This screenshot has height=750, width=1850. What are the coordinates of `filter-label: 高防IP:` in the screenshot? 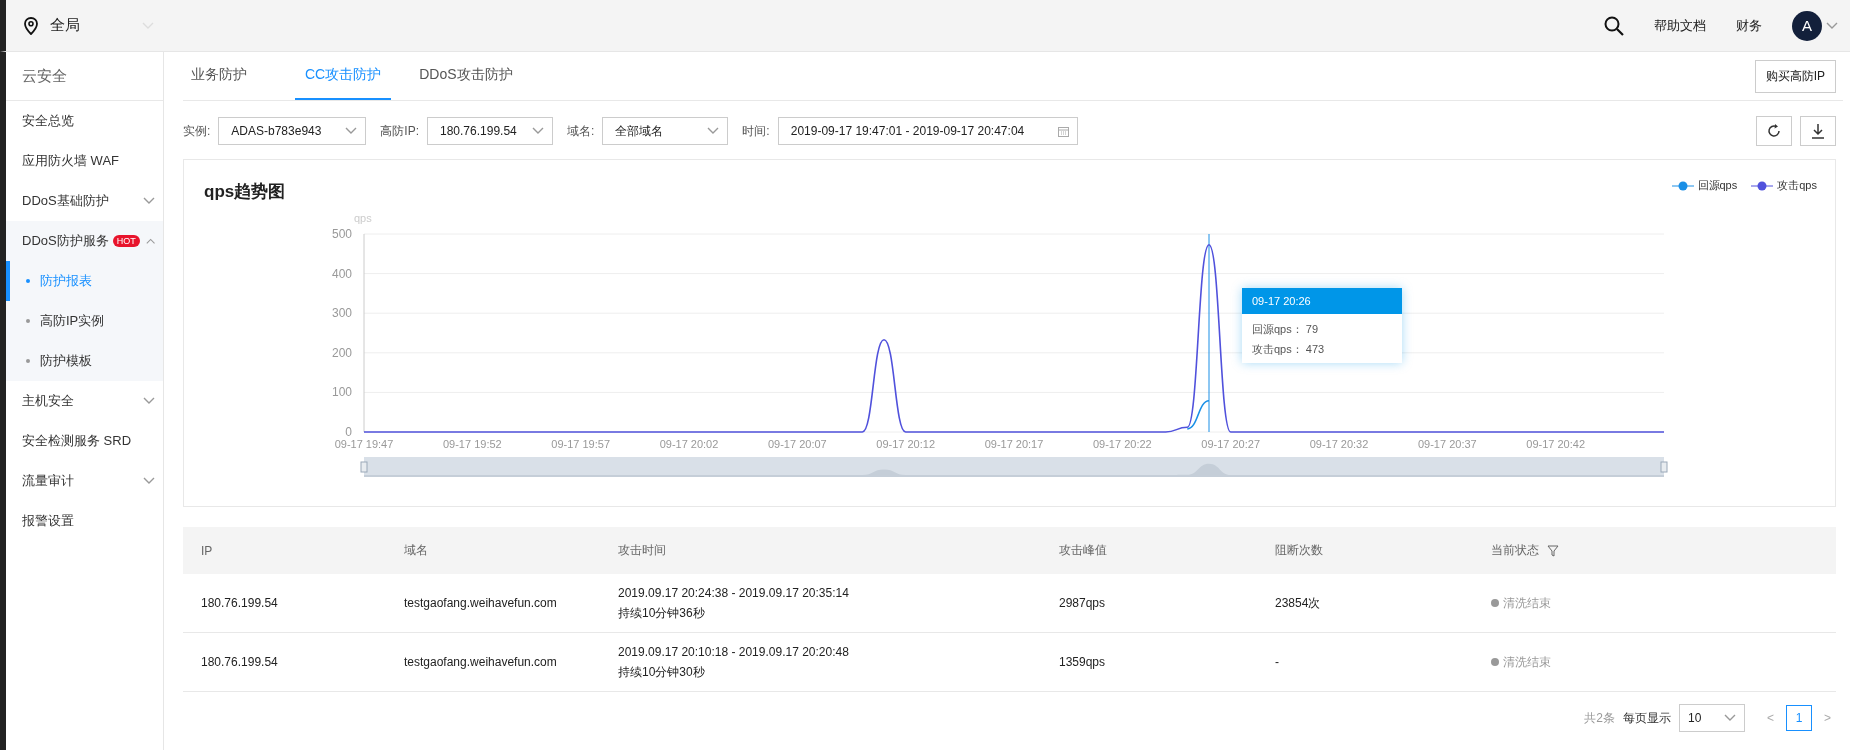 It's located at (399, 131).